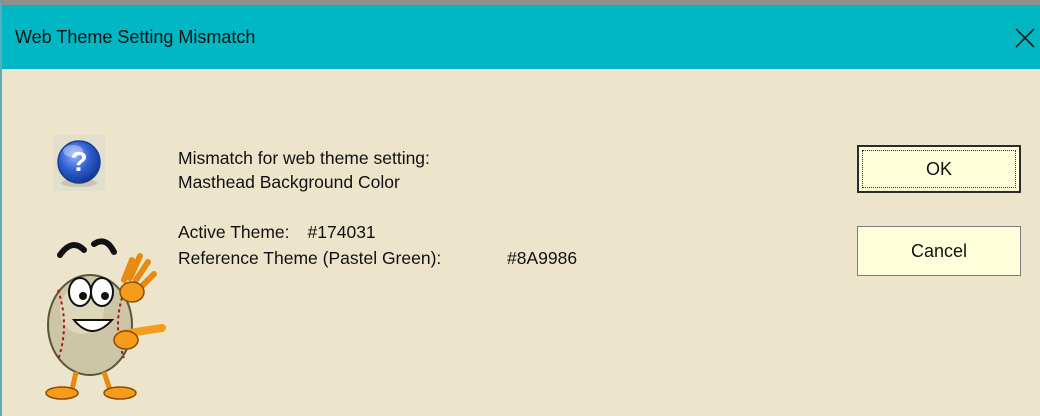 This screenshot has width=1040, height=416. Describe the element at coordinates (234, 232) in the screenshot. I see `active-theme-label: Active Theme:` at that location.